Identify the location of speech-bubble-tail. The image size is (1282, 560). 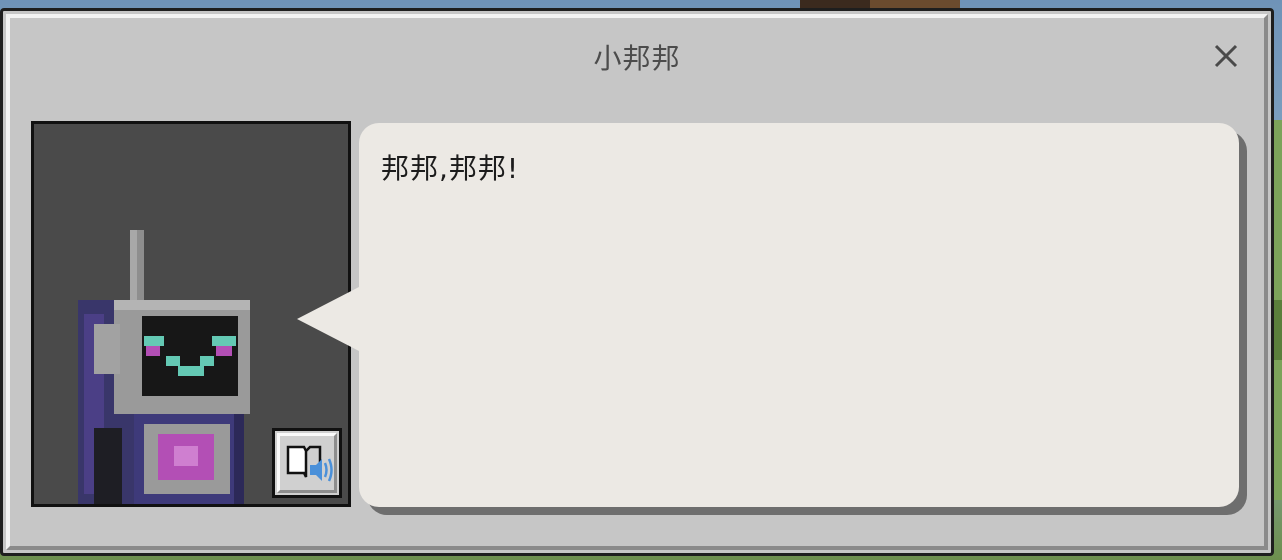
(328, 319).